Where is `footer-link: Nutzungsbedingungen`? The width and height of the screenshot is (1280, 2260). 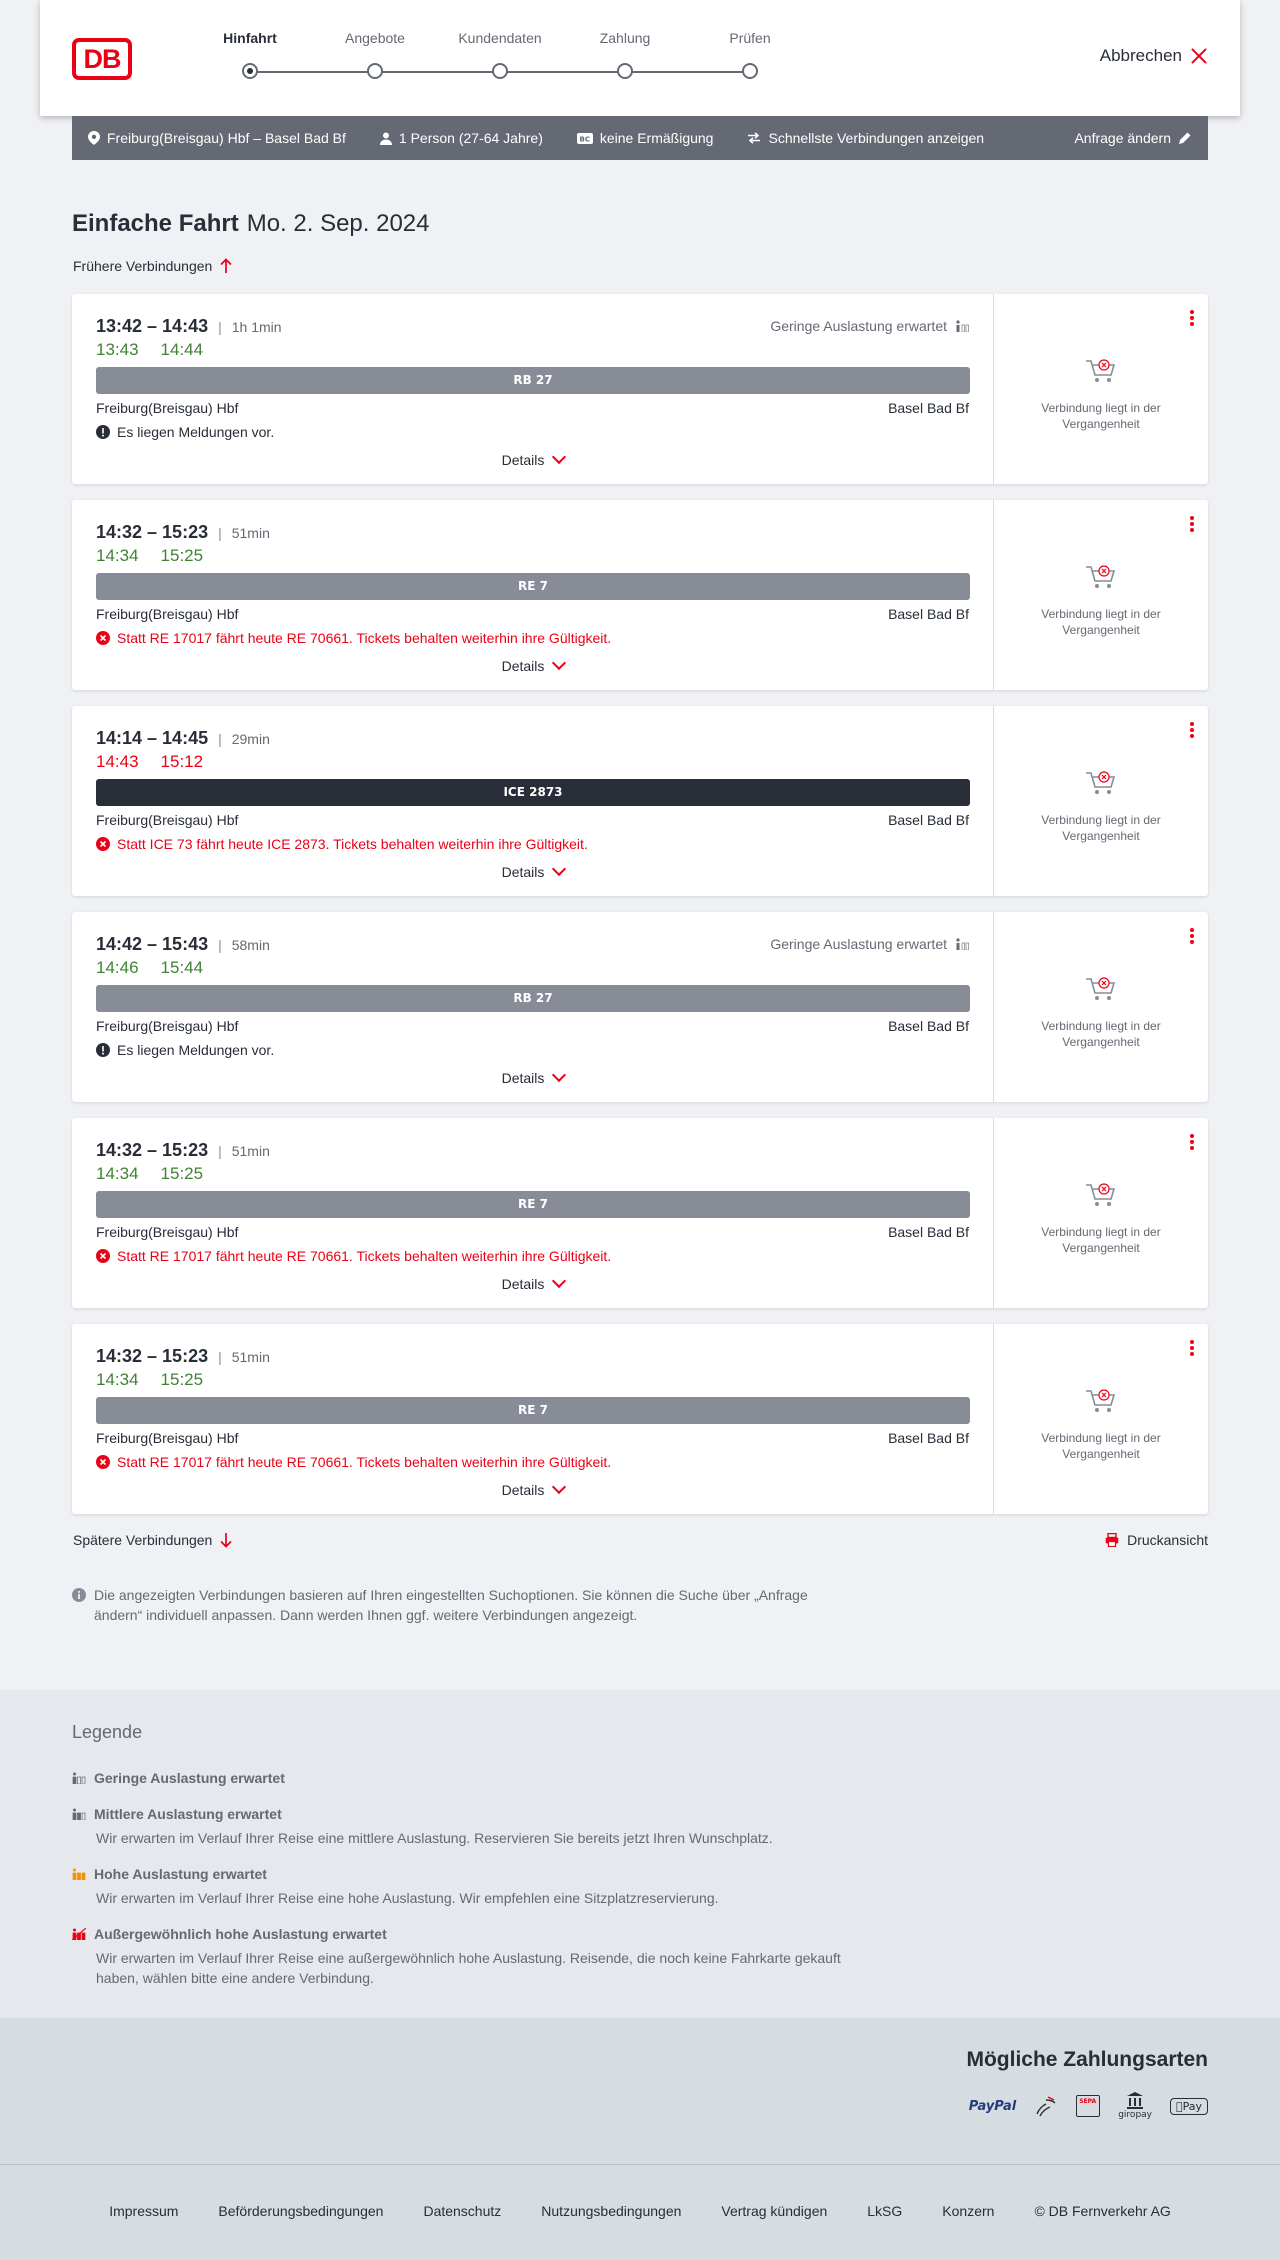 footer-link: Nutzungsbedingungen is located at coordinates (611, 2211).